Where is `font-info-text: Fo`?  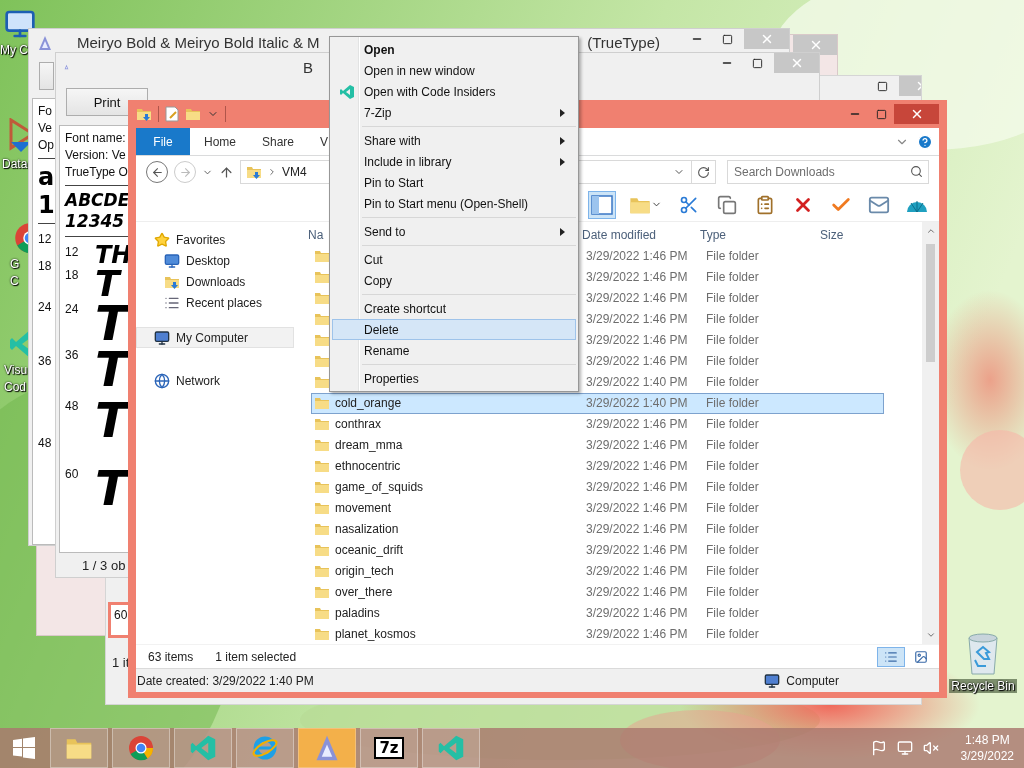
font-info-text: Fo is located at coordinates (45, 111).